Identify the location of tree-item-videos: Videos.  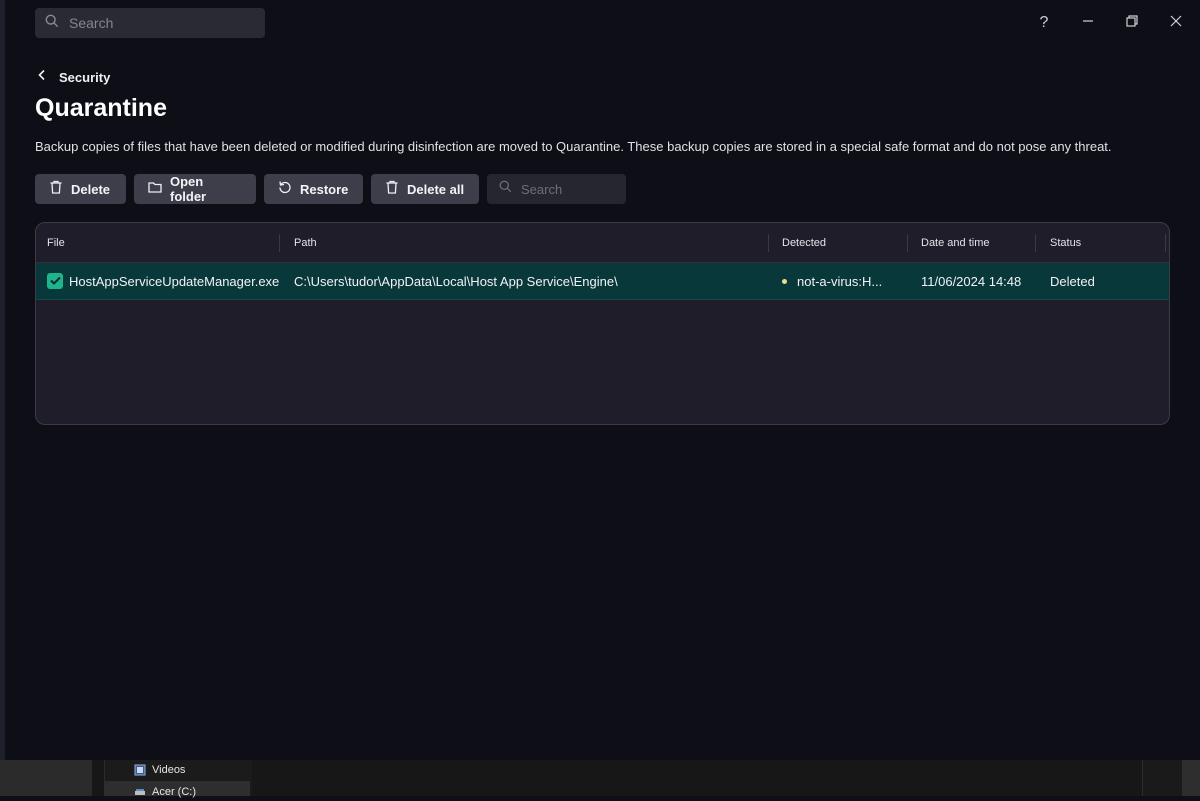
(159, 770).